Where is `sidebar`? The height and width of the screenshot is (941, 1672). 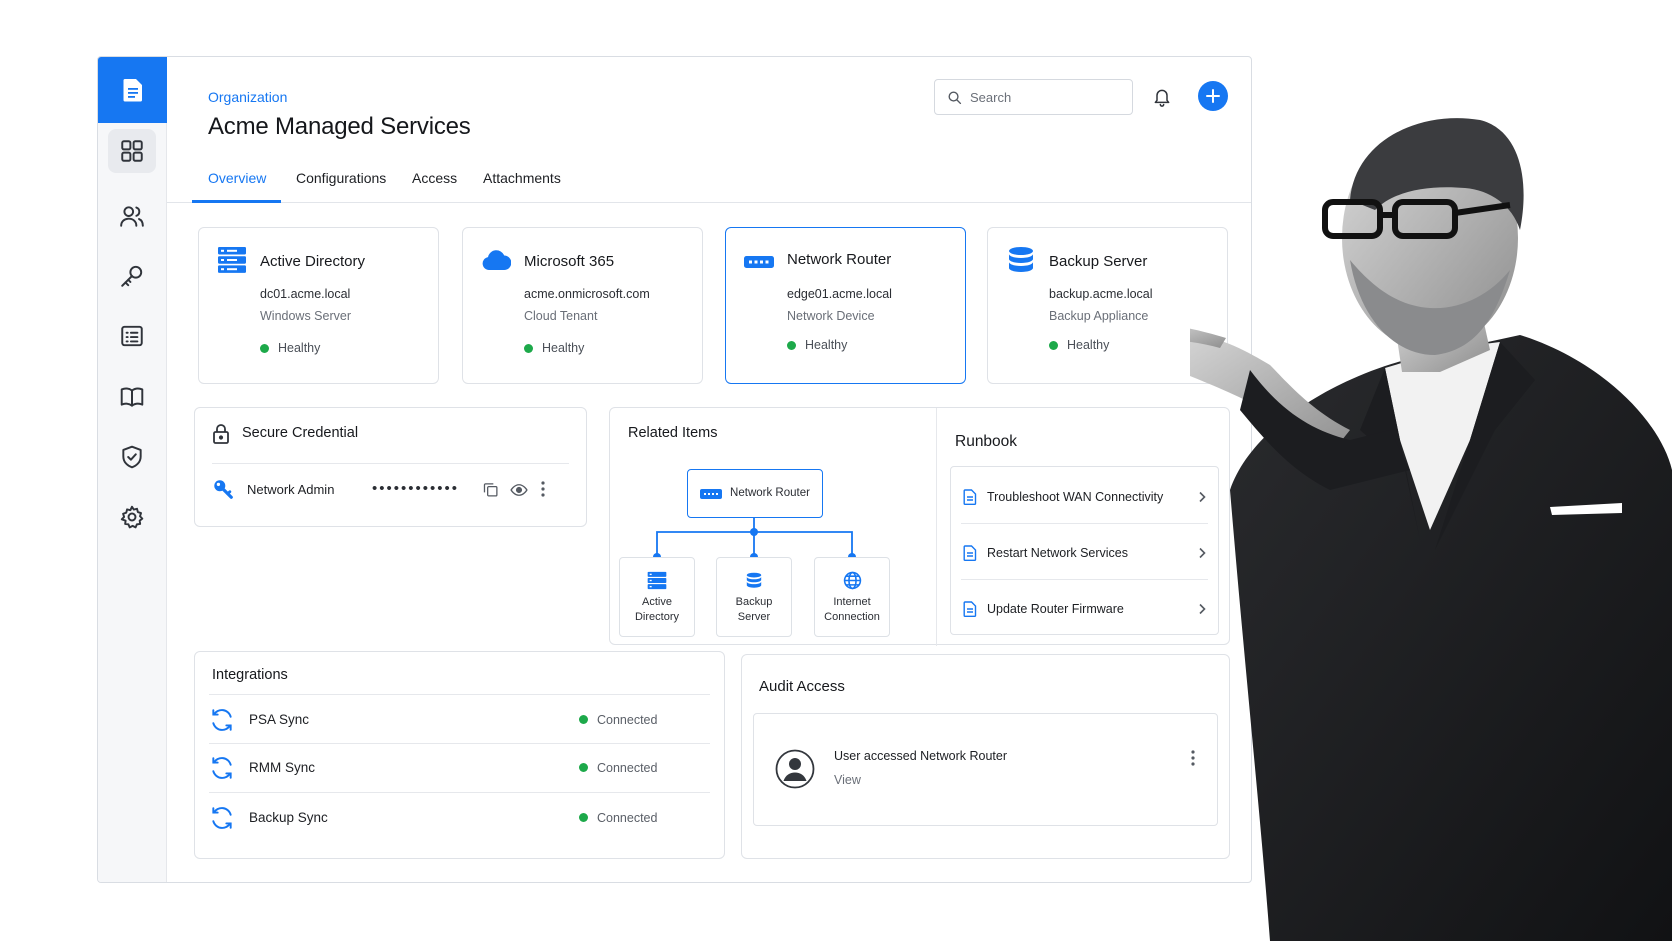 sidebar is located at coordinates (132, 469).